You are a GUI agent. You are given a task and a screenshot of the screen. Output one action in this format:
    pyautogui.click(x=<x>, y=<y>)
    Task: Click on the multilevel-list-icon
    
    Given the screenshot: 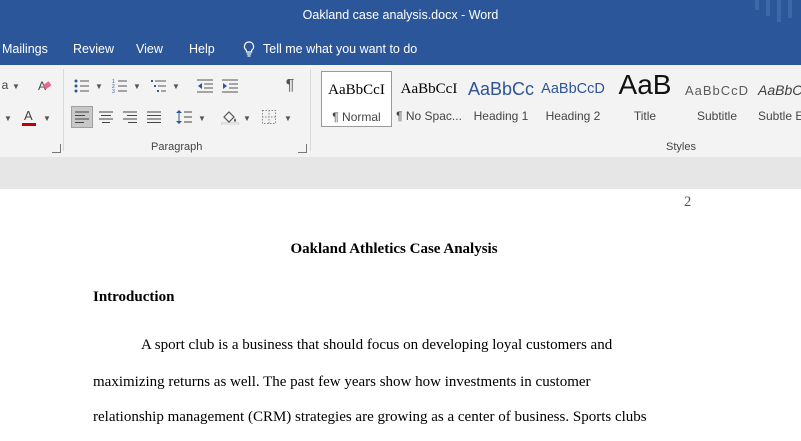 What is the action you would take?
    pyautogui.click(x=159, y=86)
    